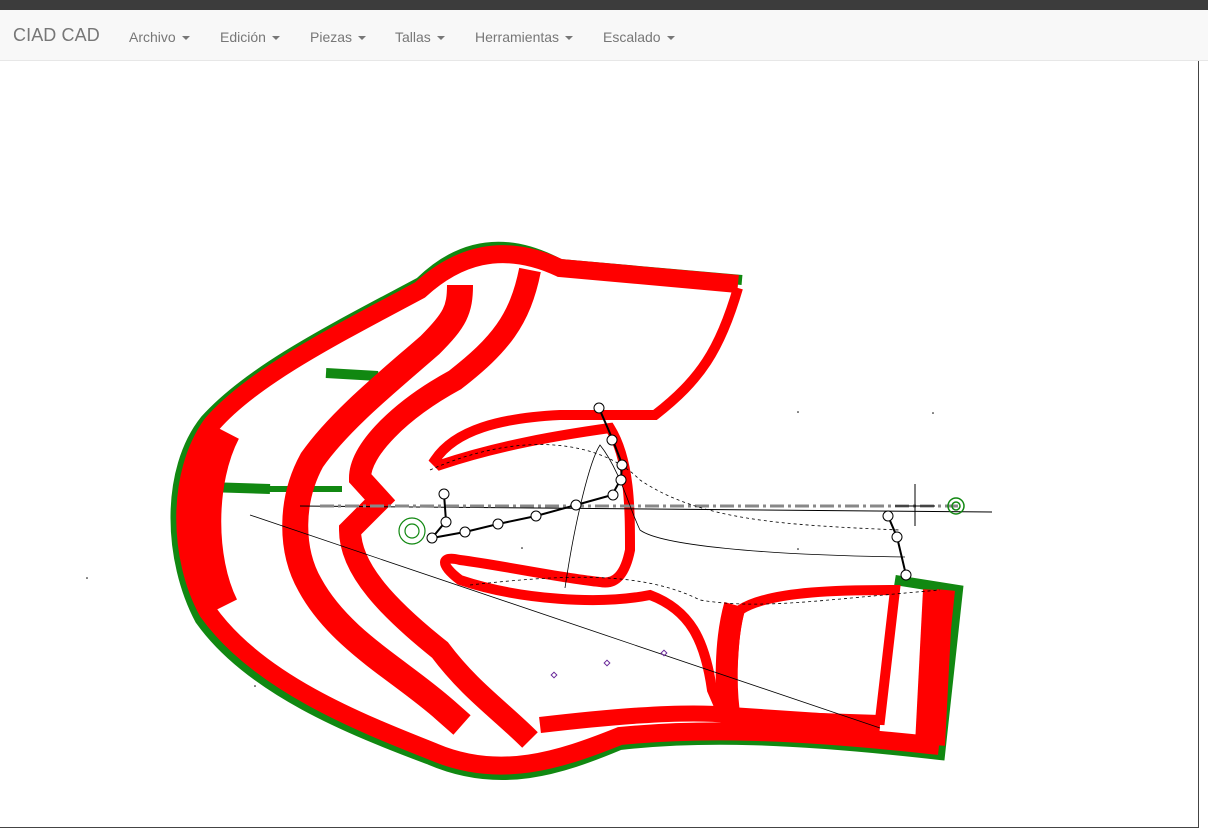 The width and height of the screenshot is (1208, 836). What do you see at coordinates (897, 545) in the screenshot?
I see `right-control-polyline` at bounding box center [897, 545].